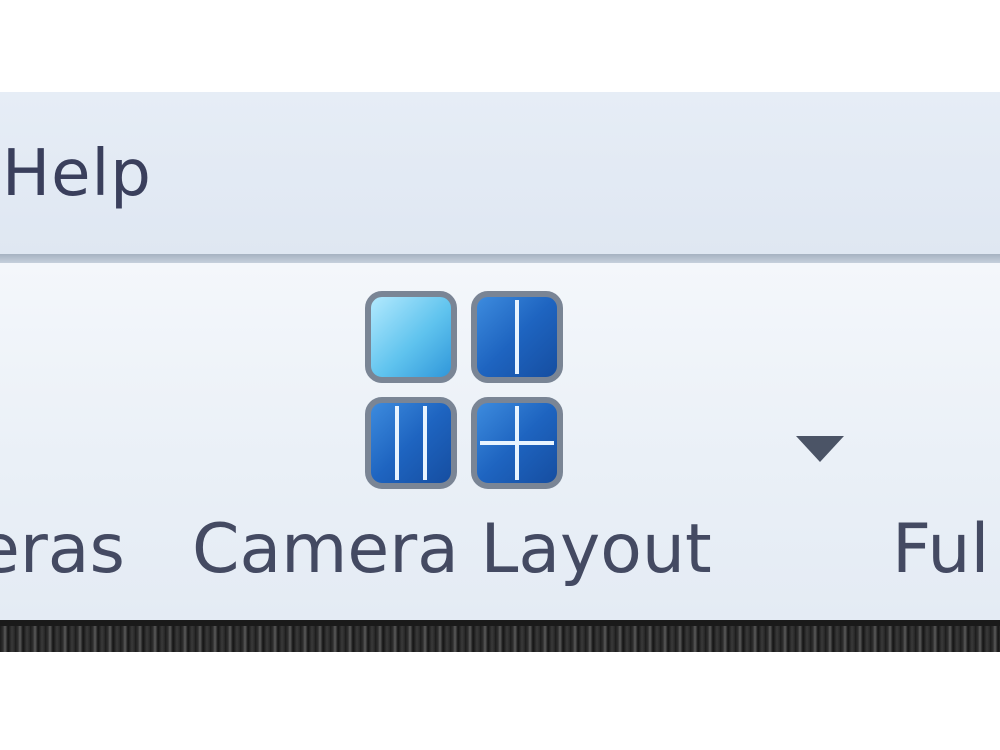  What do you see at coordinates (820, 449) in the screenshot?
I see `chevron-down-icon` at bounding box center [820, 449].